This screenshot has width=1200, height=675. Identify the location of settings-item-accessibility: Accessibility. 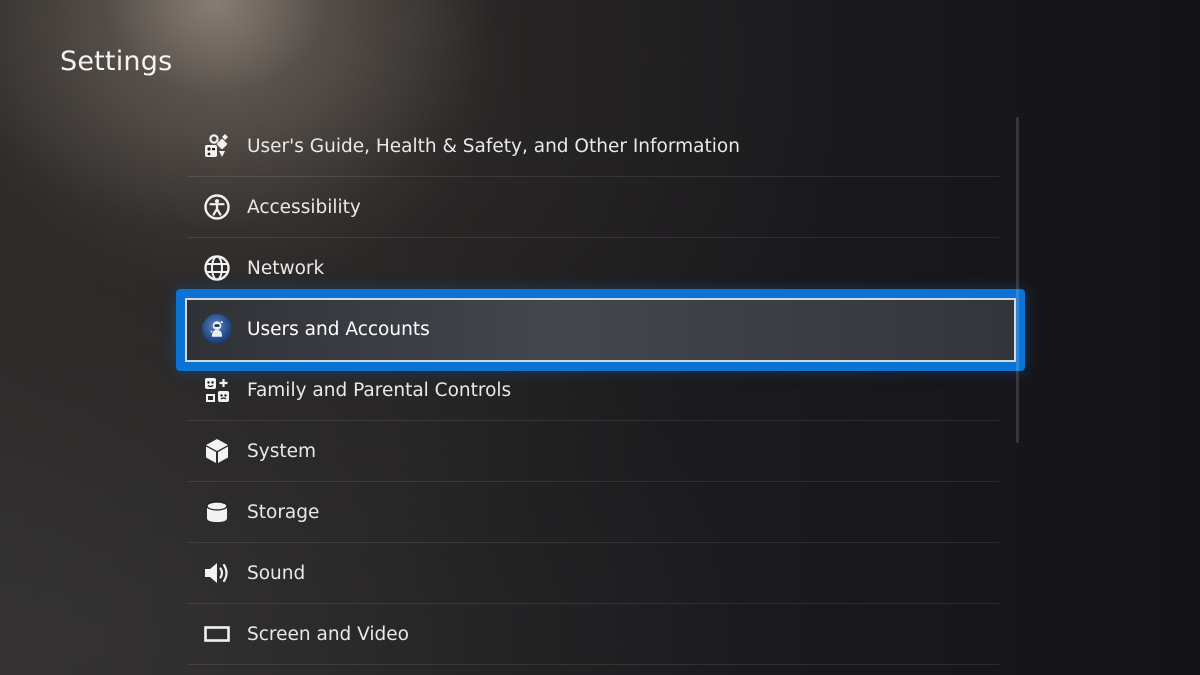
(593, 207).